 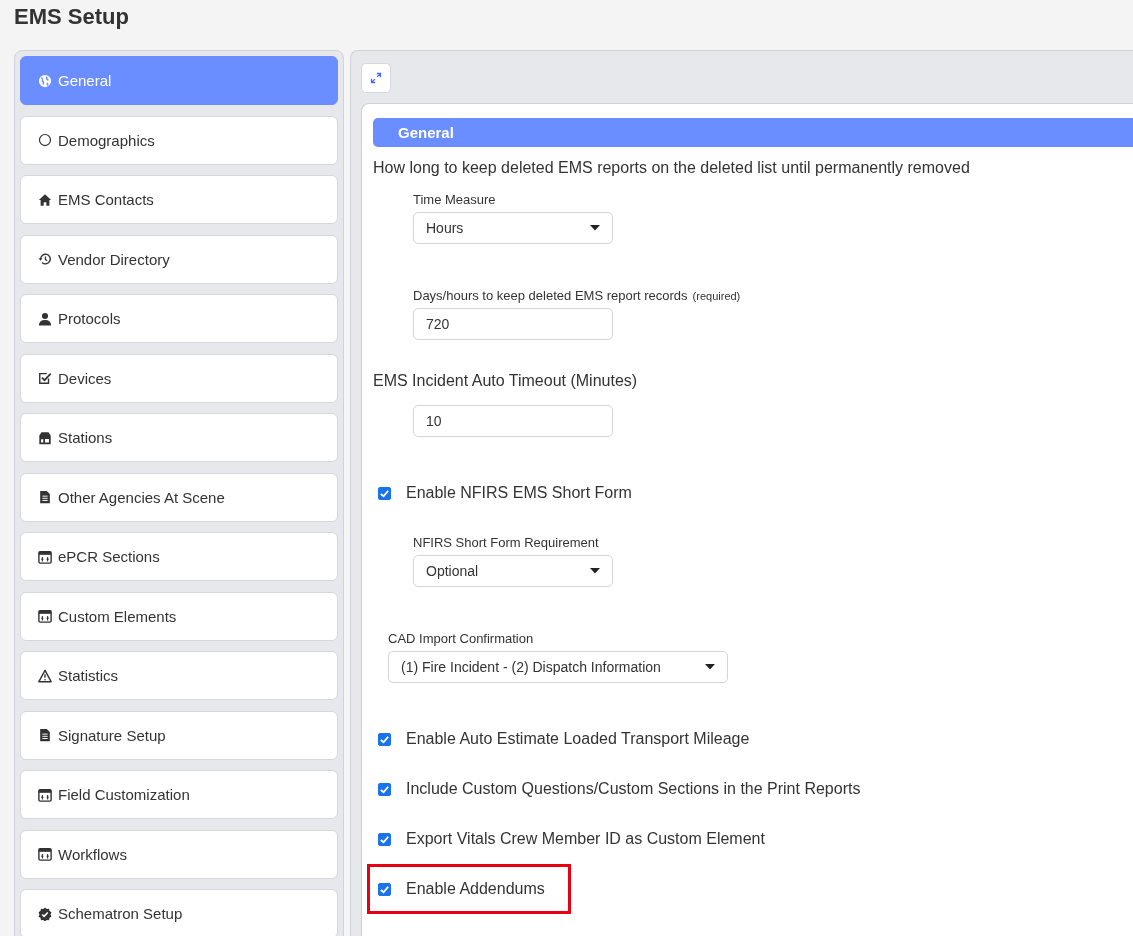 I want to click on select-field: Optional, so click(x=513, y=571).